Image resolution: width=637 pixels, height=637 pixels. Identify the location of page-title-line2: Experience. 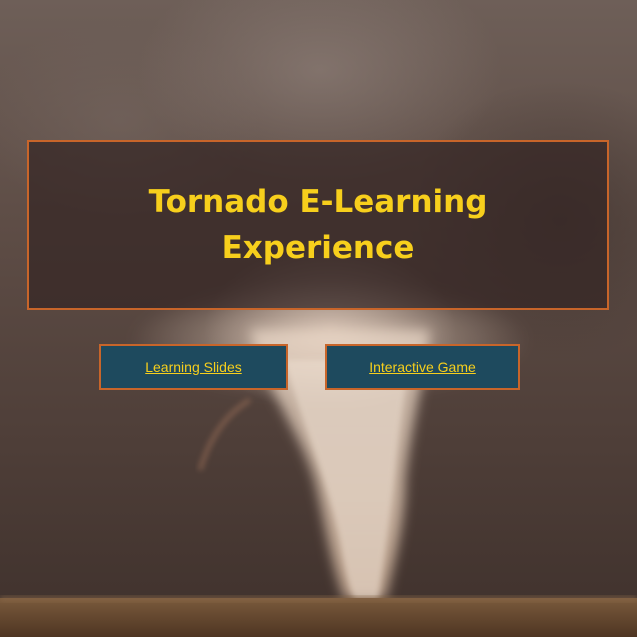
(318, 248).